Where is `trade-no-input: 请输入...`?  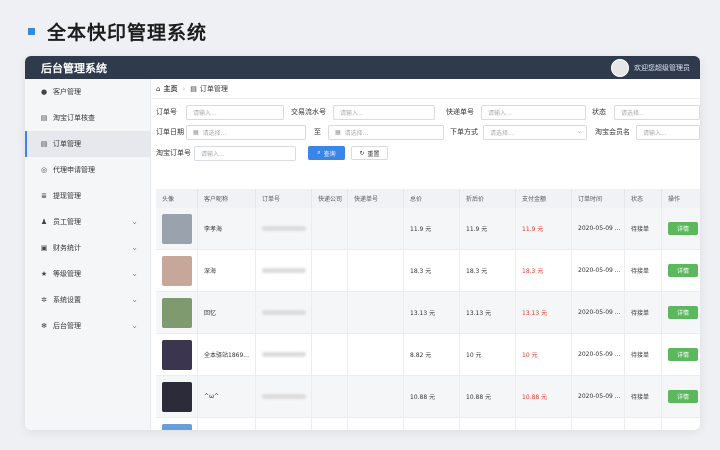
trade-no-input: 请输入... is located at coordinates (384, 112).